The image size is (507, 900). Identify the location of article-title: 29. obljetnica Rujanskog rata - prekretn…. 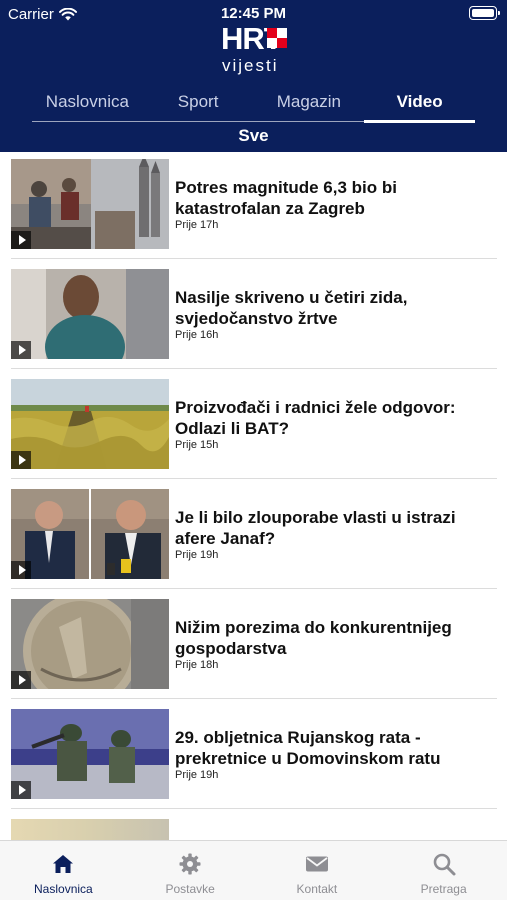
(325, 748).